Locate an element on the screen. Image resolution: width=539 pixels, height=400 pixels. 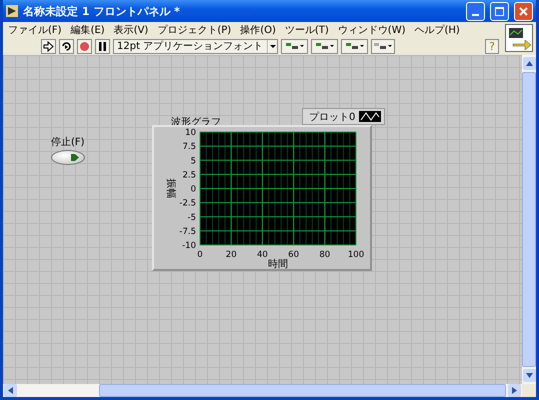
minimize-button is located at coordinates (475, 11).